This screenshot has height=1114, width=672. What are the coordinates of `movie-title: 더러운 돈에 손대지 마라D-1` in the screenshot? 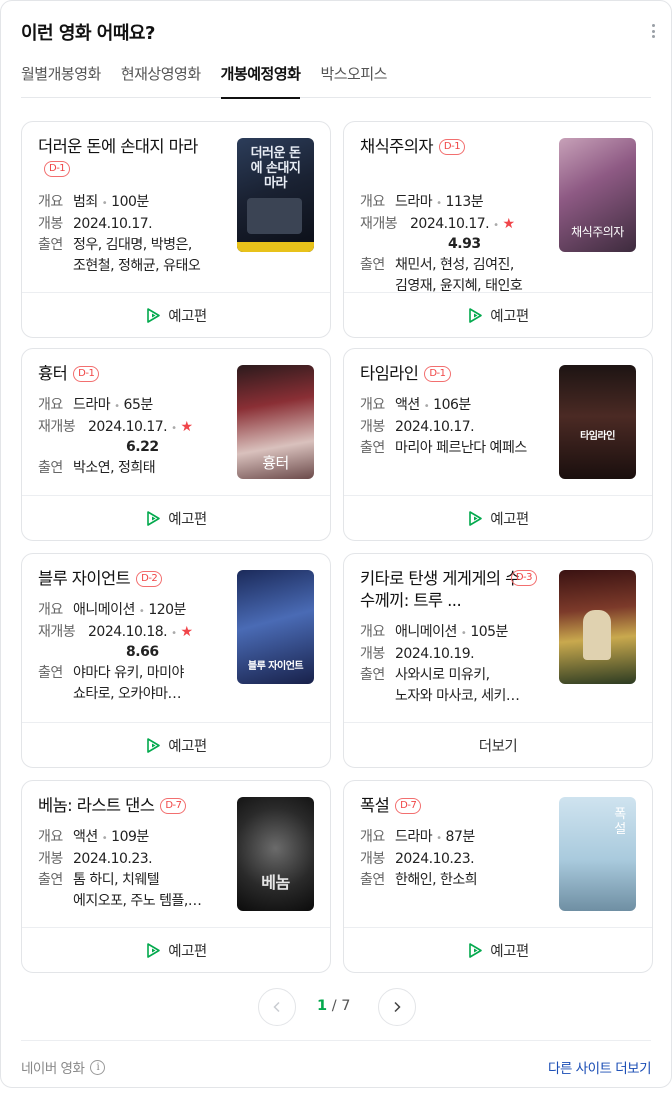 It's located at (128, 158).